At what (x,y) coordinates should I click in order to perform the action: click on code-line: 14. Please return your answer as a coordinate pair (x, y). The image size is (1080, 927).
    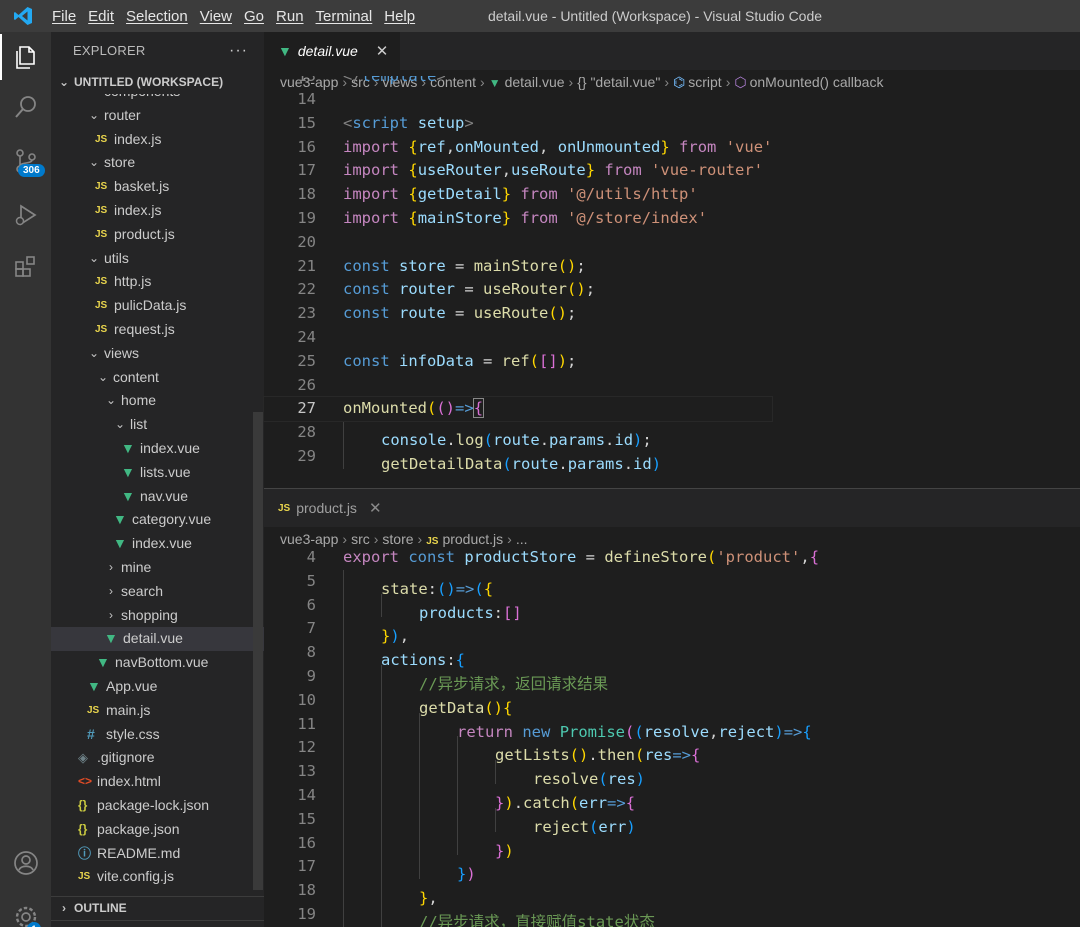
    Looking at the image, I should click on (518, 100).